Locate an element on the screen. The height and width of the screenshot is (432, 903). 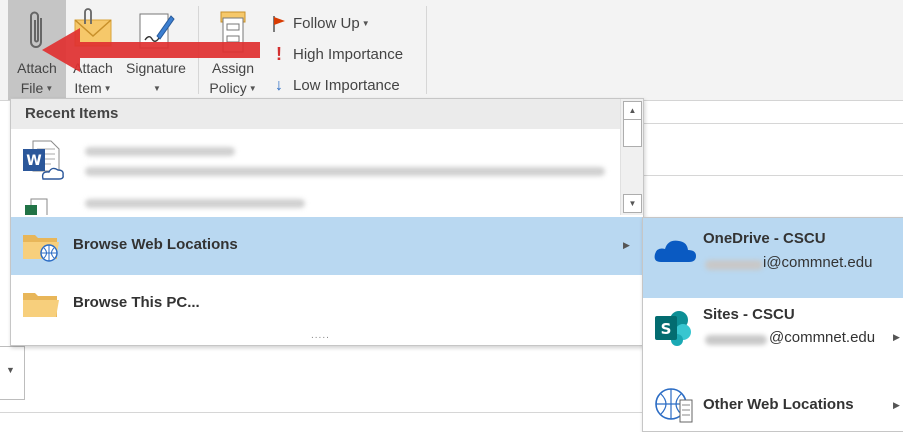
compose-dropdown-box: ▼ is located at coordinates (12, 373).